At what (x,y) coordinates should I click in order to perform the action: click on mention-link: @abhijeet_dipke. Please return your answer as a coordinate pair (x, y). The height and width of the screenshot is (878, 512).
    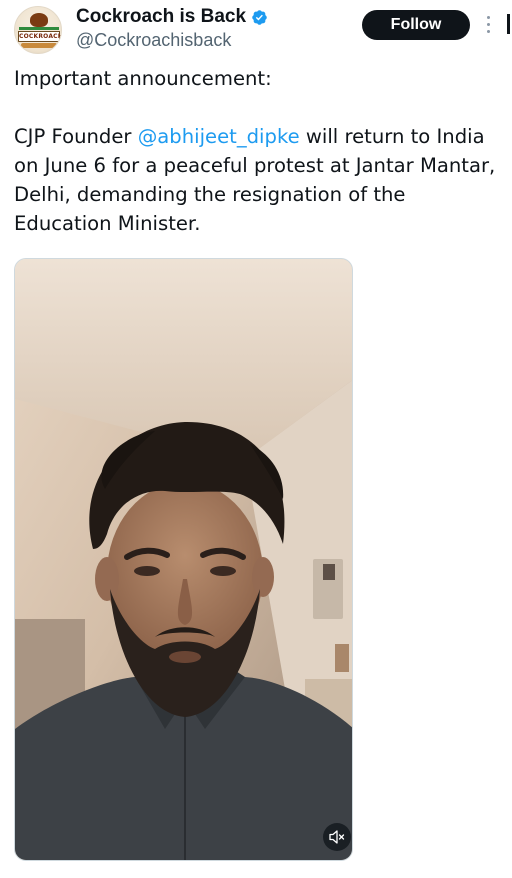
    Looking at the image, I should click on (219, 136).